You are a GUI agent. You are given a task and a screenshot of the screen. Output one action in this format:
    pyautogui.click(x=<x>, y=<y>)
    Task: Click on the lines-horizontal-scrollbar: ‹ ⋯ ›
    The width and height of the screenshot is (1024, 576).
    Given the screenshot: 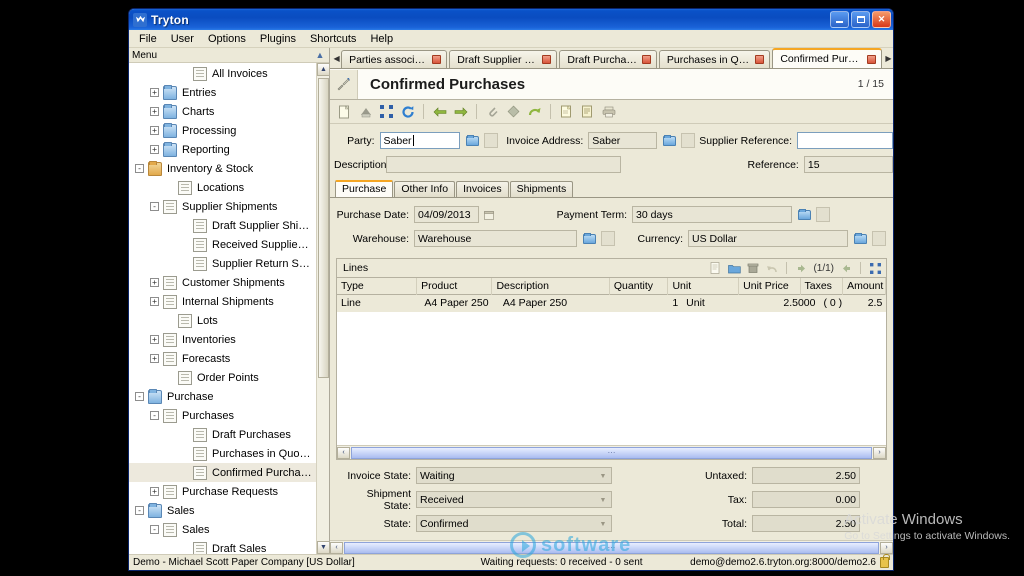 What is the action you would take?
    pyautogui.click(x=611, y=452)
    